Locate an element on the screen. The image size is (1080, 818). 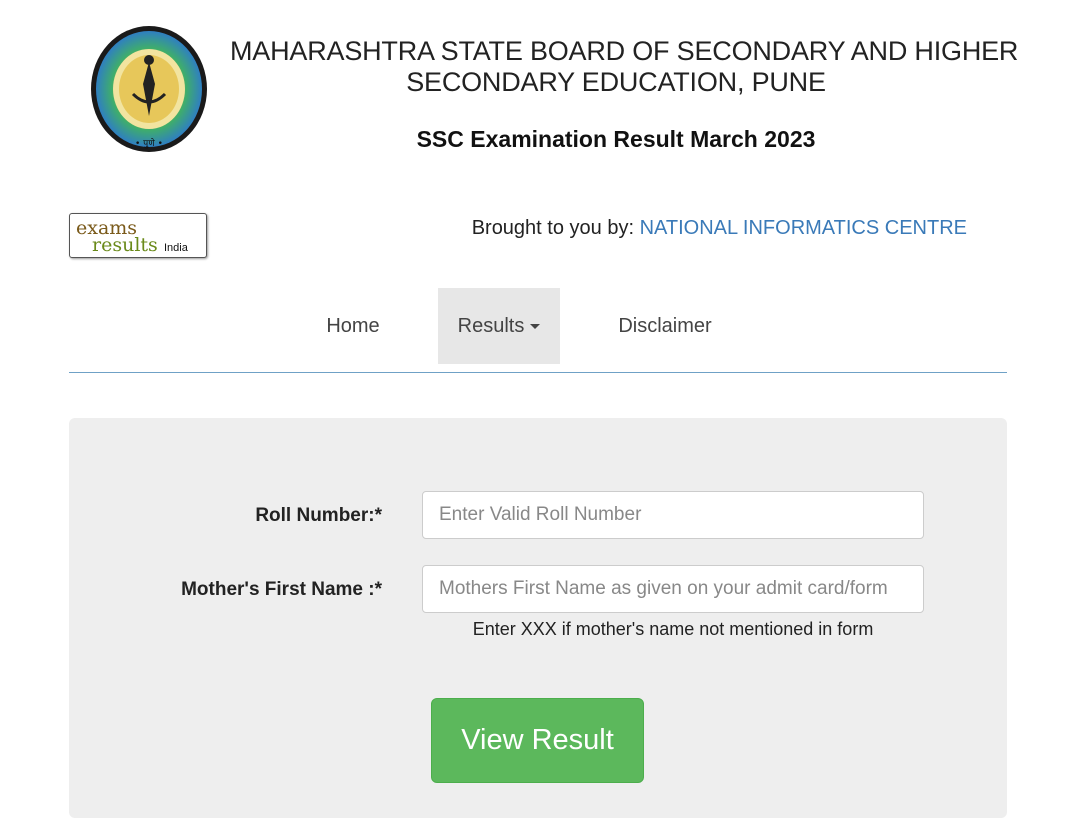
nav-home: Home is located at coordinates (353, 326).